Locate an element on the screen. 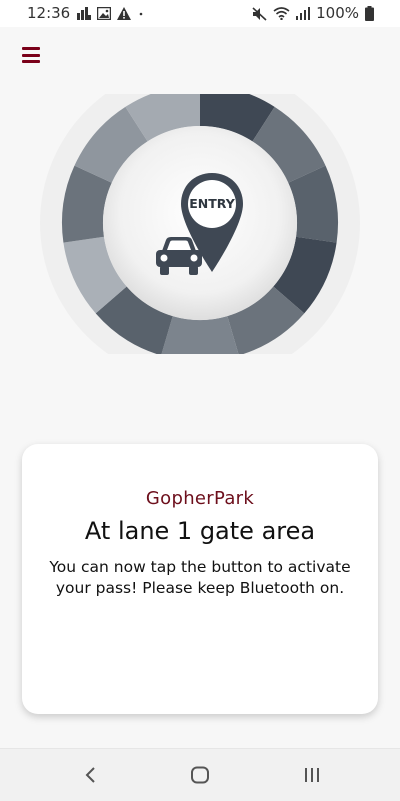  wifi-icon is located at coordinates (281, 13).